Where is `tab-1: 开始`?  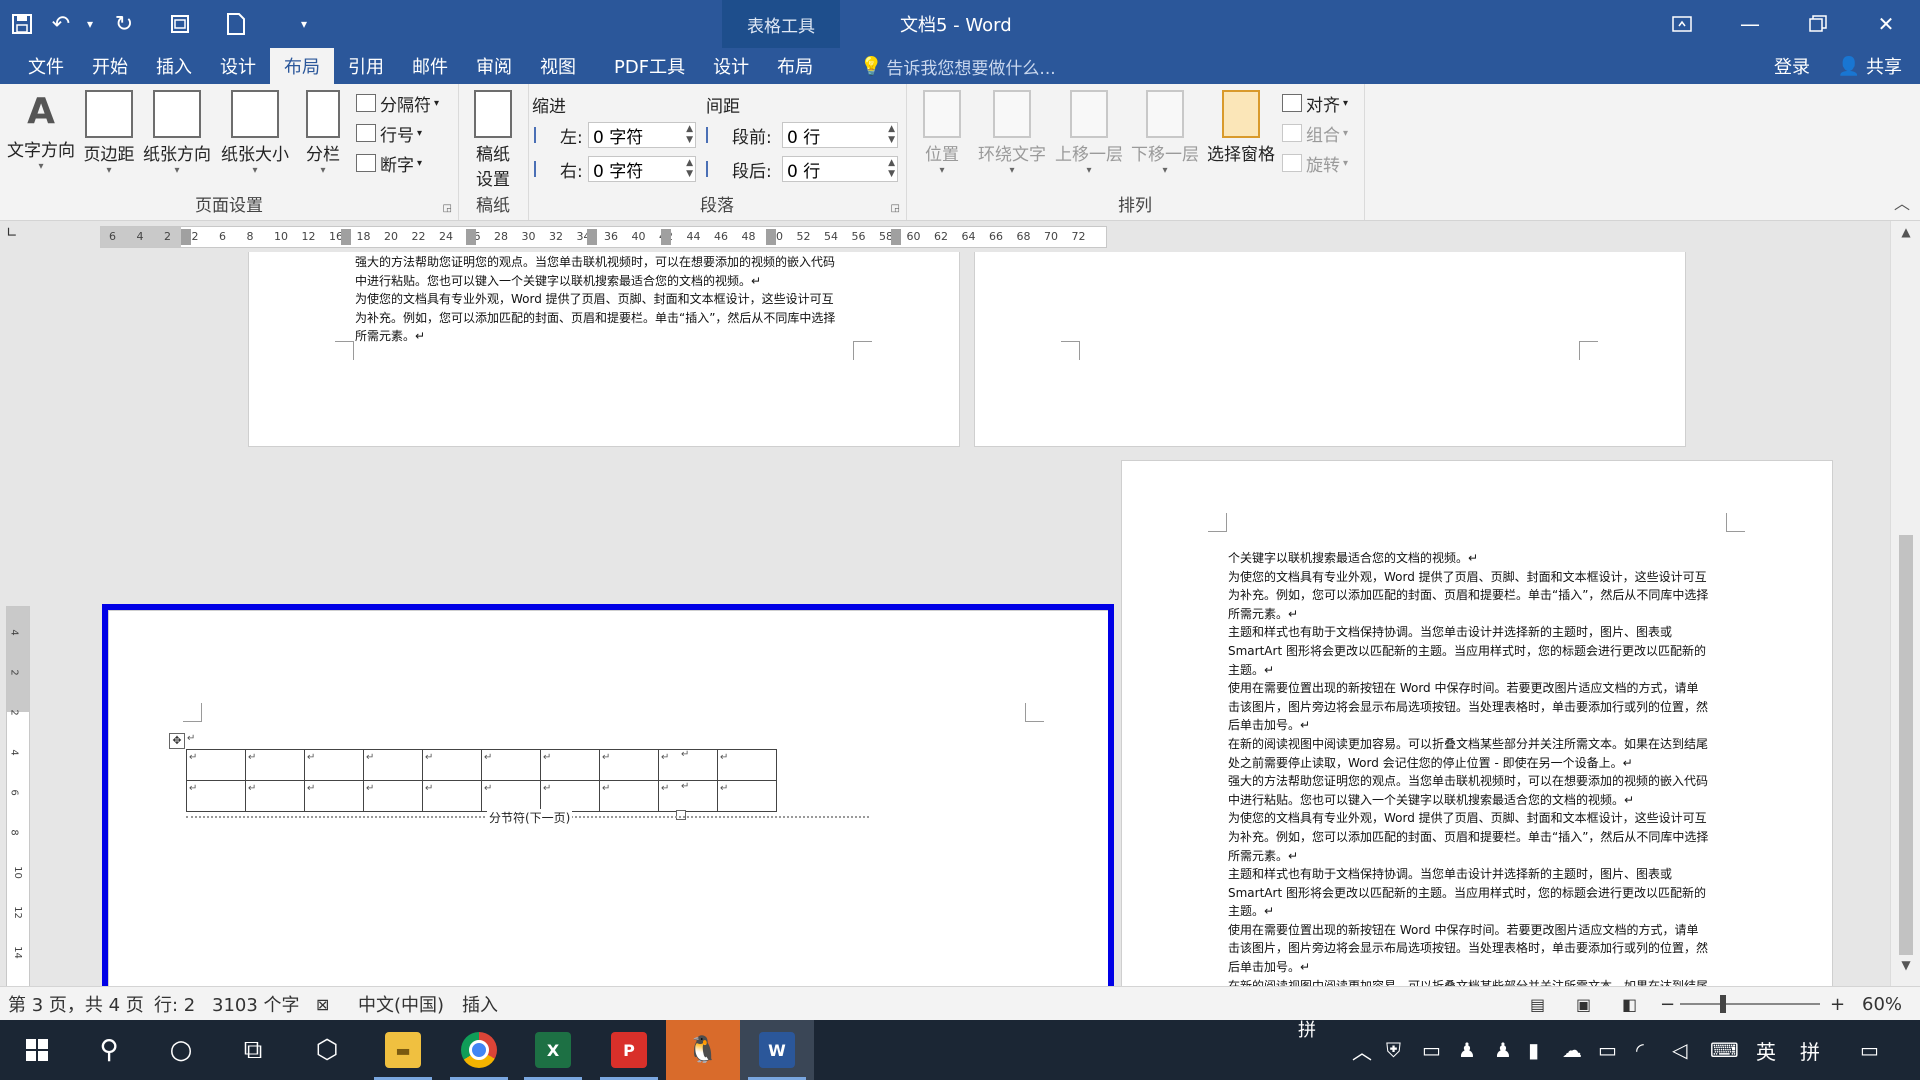
tab-1: 开始 is located at coordinates (110, 66).